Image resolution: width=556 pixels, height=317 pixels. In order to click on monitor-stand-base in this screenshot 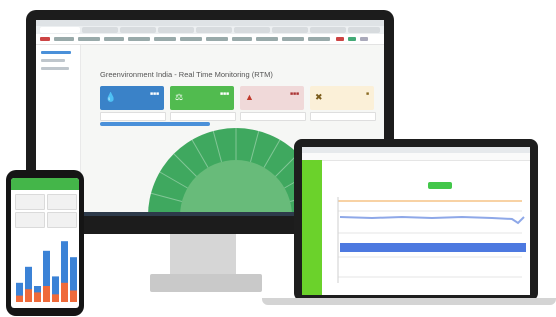, I will do `click(206, 283)`.